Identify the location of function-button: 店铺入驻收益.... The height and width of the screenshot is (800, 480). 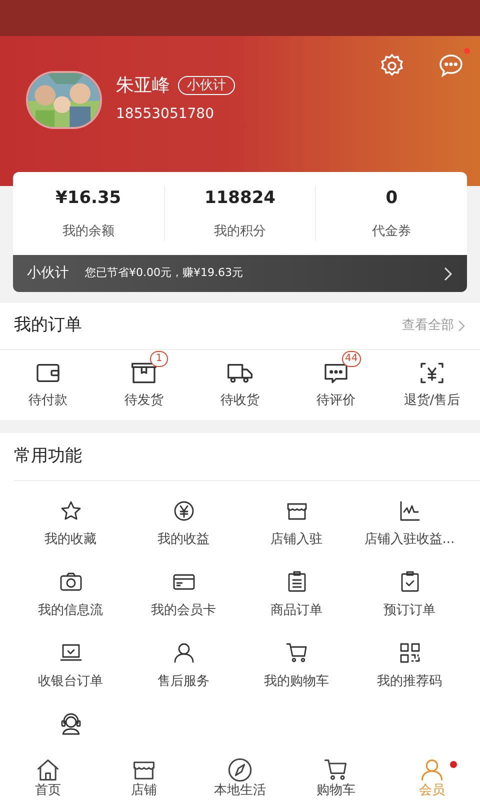
(409, 516).